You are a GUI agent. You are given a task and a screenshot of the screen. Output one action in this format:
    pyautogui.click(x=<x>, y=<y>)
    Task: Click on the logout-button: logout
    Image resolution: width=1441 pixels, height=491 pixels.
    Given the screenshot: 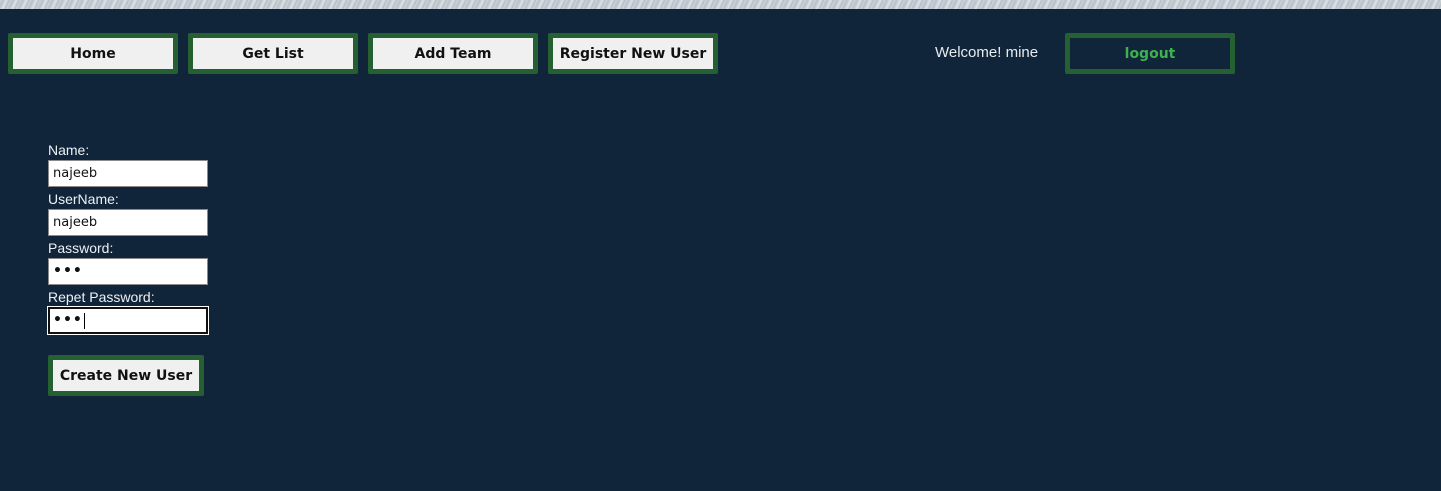 What is the action you would take?
    pyautogui.click(x=1150, y=53)
    